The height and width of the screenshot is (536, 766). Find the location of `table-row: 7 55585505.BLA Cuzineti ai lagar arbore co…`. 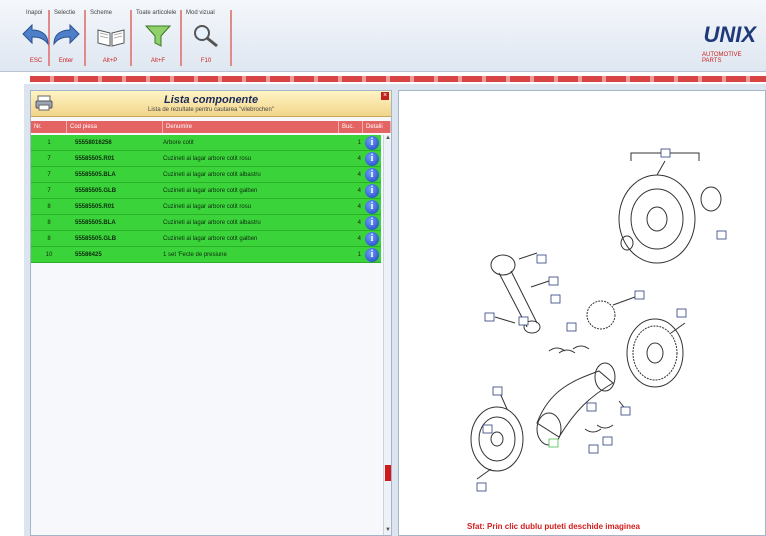

table-row: 7 55585505.BLA Cuzineti ai lagar arbore co… is located at coordinates (206, 175).